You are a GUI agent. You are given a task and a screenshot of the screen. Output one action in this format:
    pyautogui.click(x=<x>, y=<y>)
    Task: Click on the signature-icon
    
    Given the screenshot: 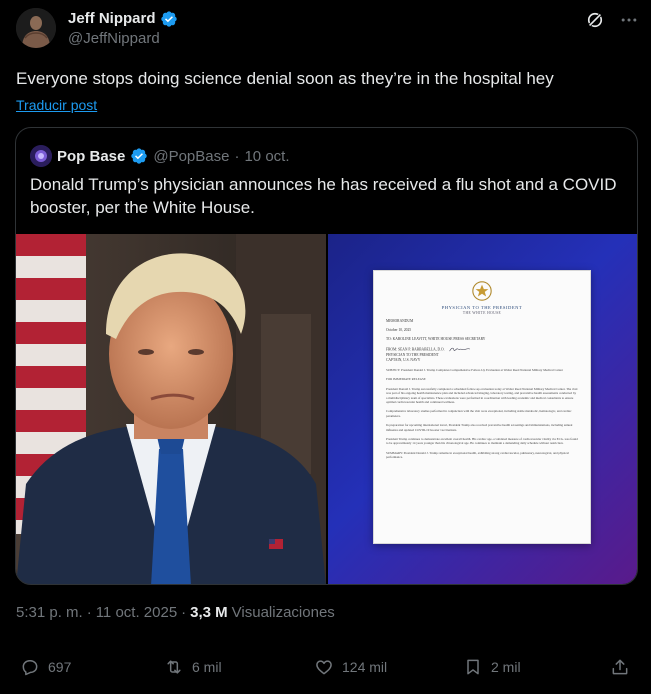 What is the action you would take?
    pyautogui.click(x=460, y=349)
    